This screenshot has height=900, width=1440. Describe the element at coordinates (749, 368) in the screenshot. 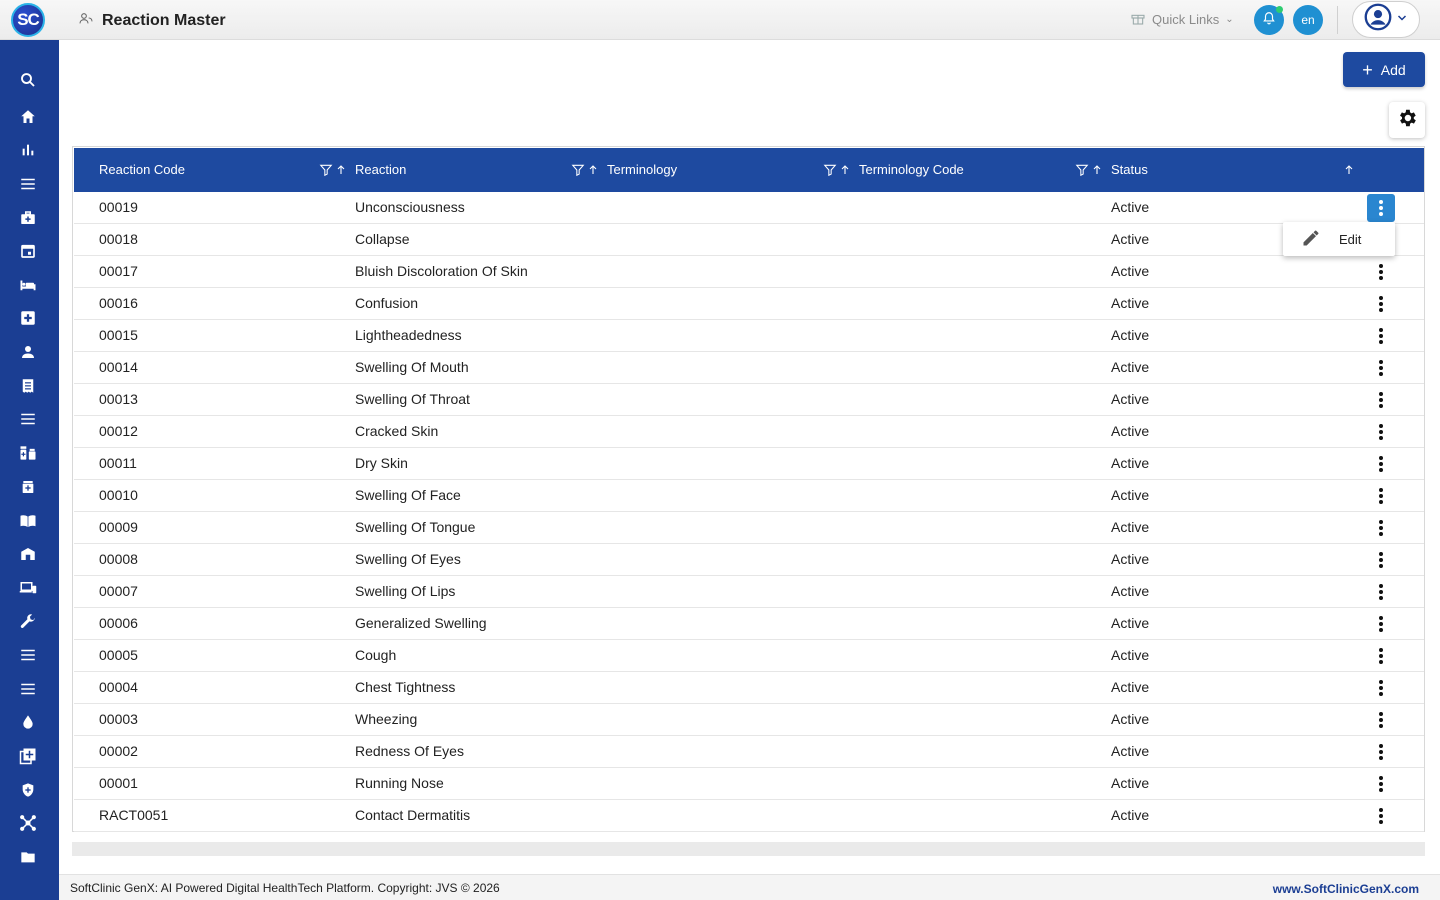

I see `table-row: 00014 Swelling Of Mouth Active` at that location.